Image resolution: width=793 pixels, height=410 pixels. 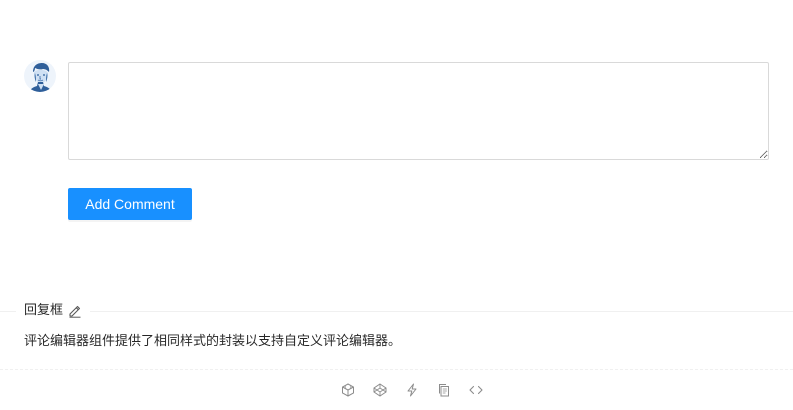 I want to click on meta-title: 回复框, so click(x=53, y=311).